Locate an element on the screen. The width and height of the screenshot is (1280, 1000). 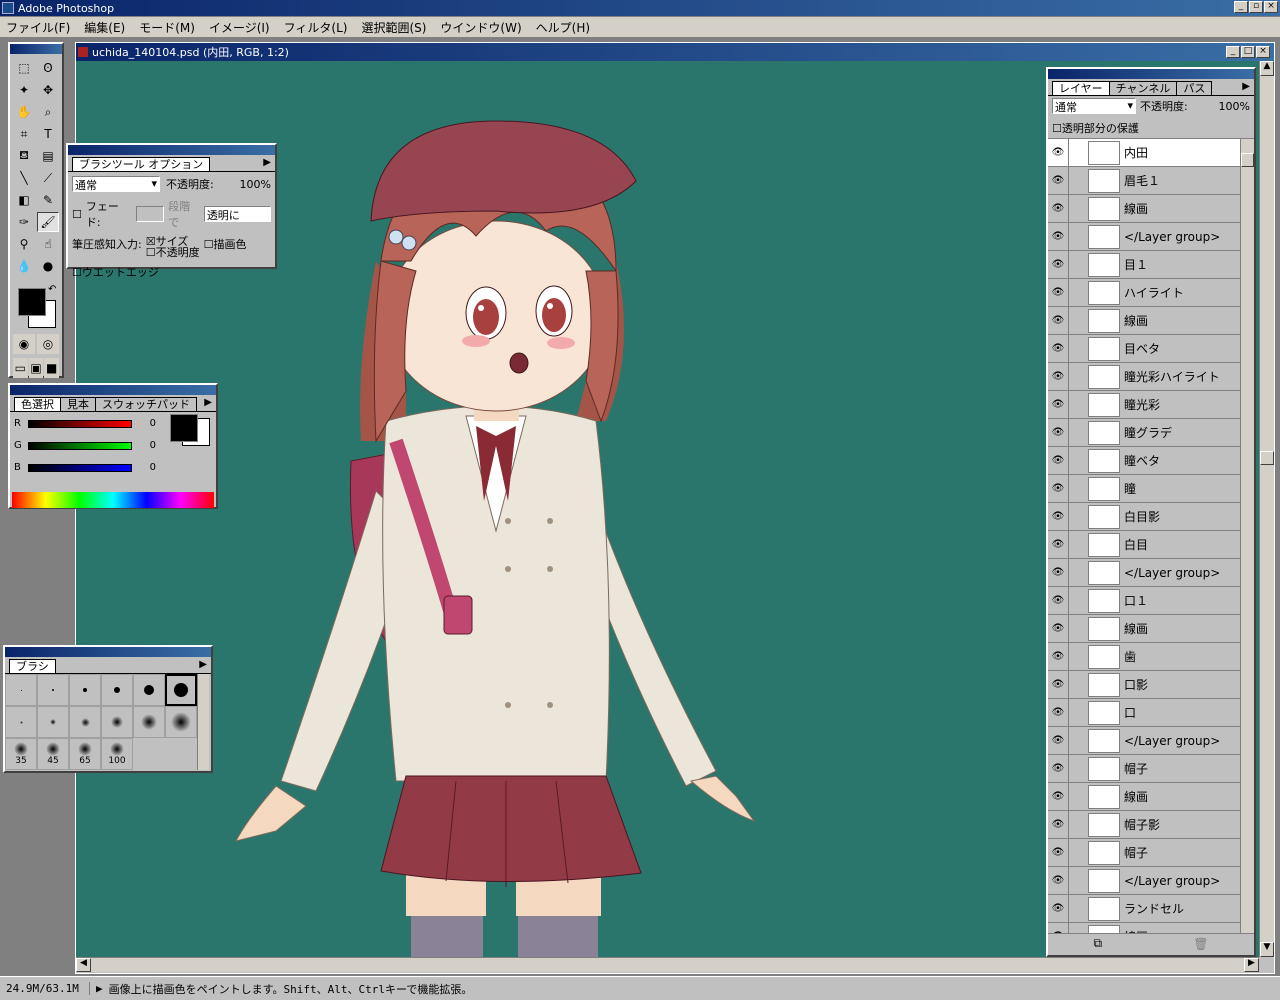
move-icon: ✥ is located at coordinates (48, 90).